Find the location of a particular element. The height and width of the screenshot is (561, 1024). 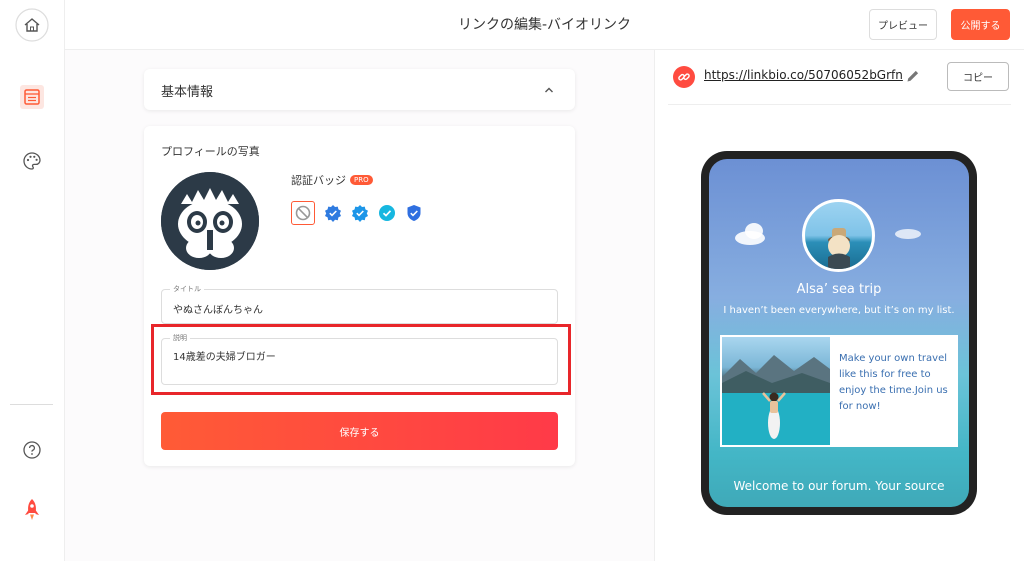

verify-badge-label: 認証バッジ is located at coordinates (318, 180).